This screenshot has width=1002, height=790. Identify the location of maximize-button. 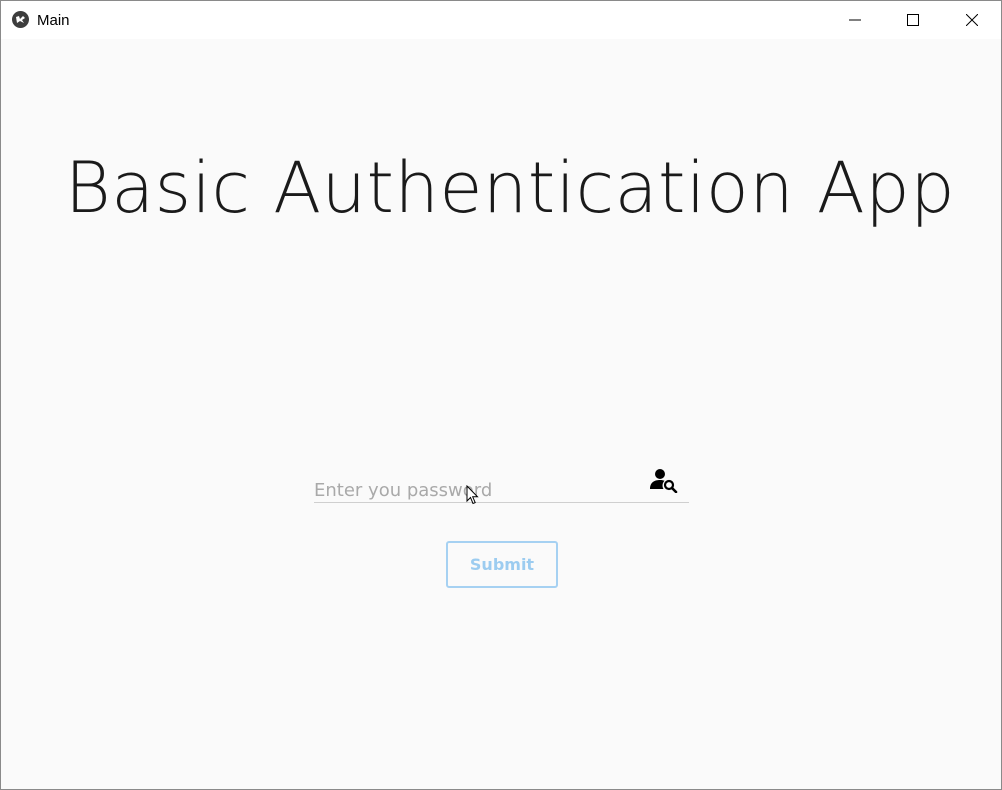
(913, 20).